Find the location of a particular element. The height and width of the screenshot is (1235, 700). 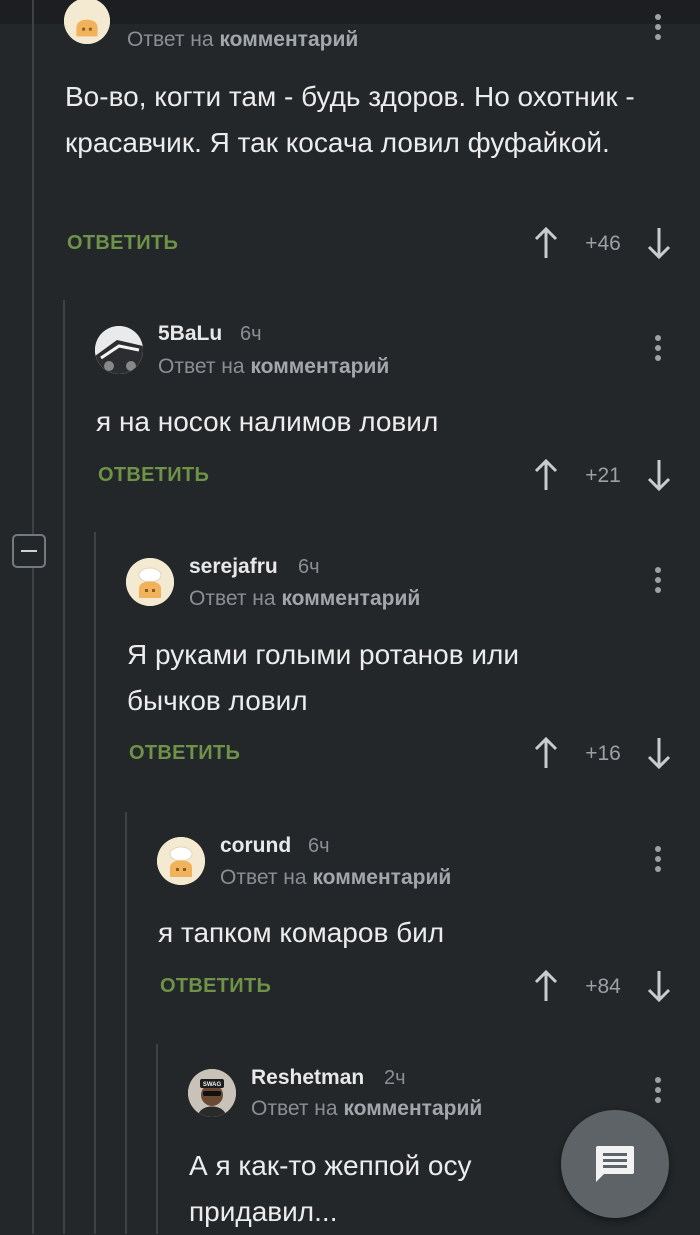

add-comment-fab is located at coordinates (615, 1164).